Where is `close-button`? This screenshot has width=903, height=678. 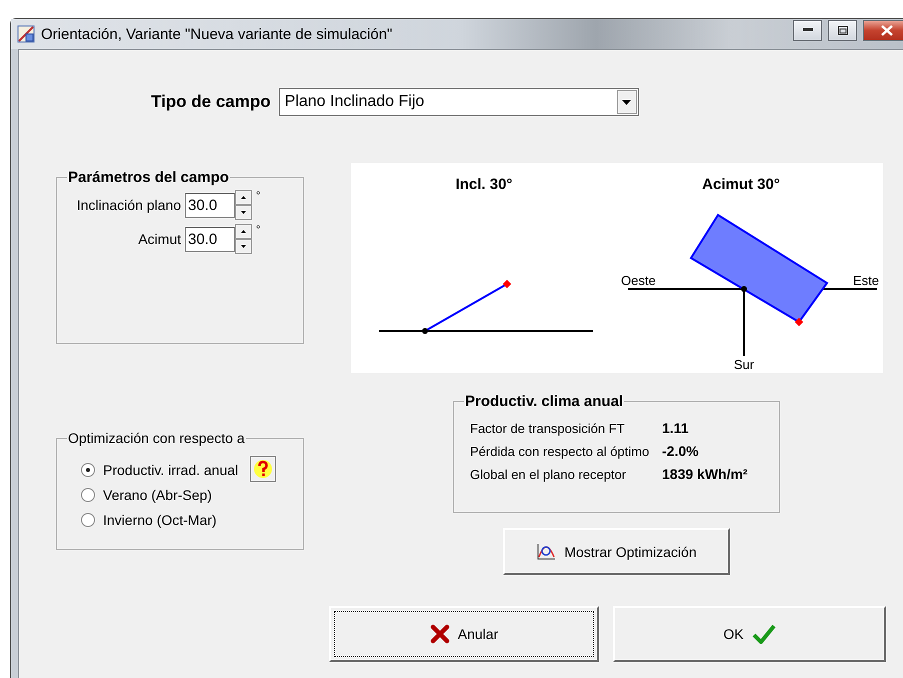 close-button is located at coordinates (883, 30).